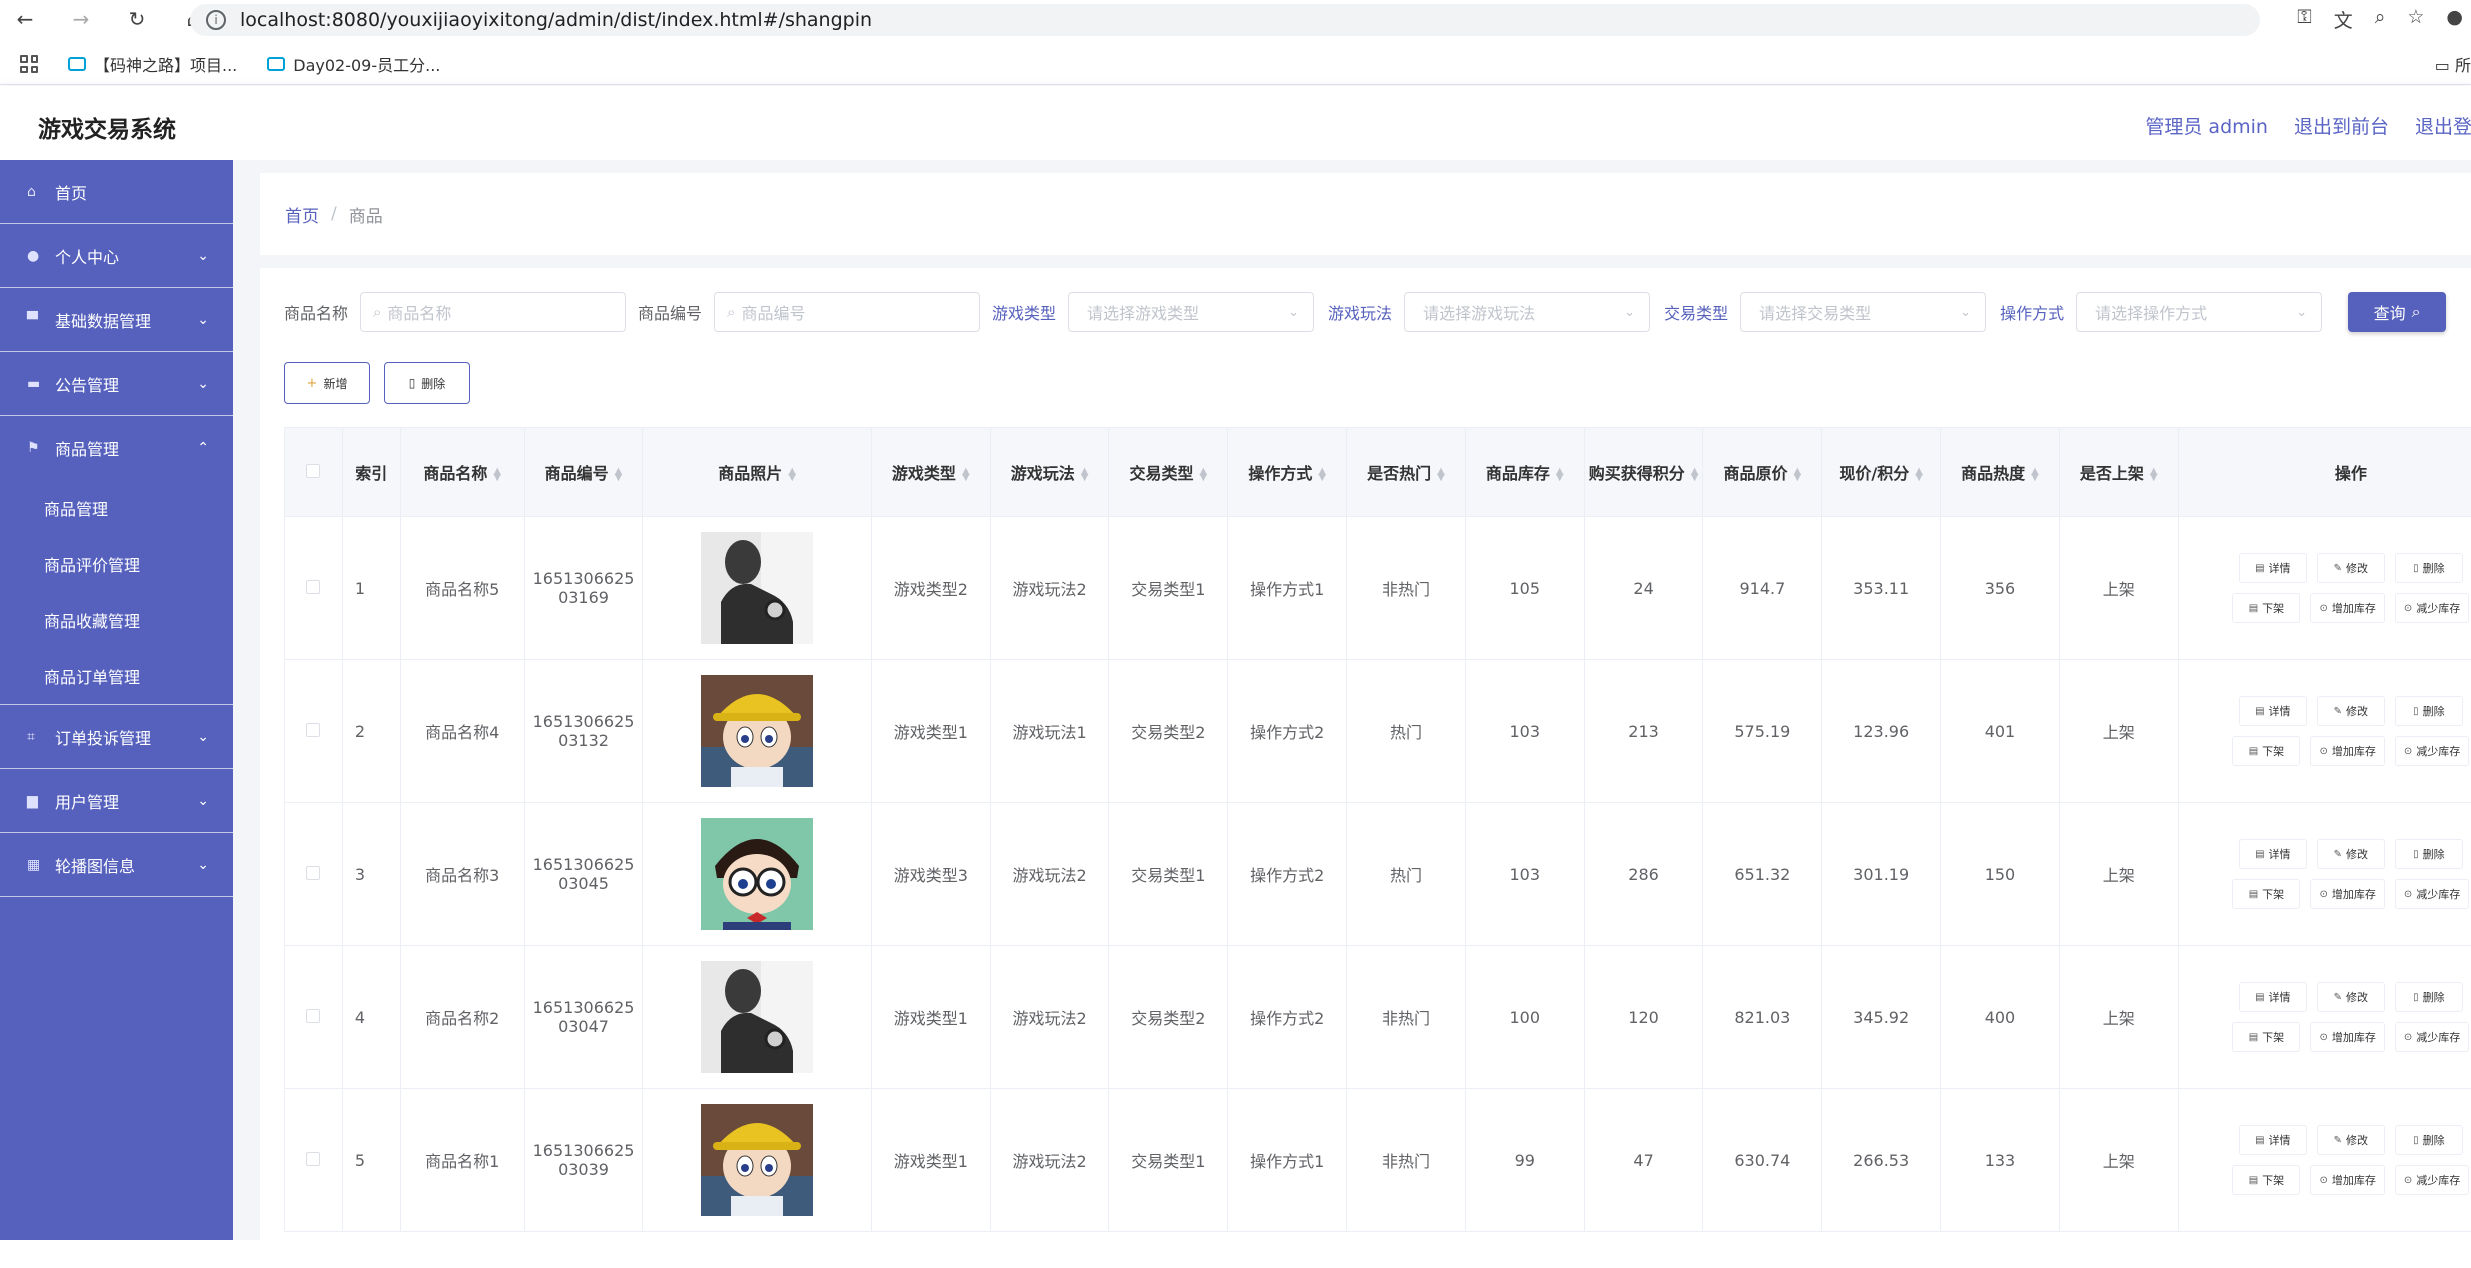 This screenshot has width=2471, height=1268. I want to click on profile-icon: ●, so click(2454, 19).